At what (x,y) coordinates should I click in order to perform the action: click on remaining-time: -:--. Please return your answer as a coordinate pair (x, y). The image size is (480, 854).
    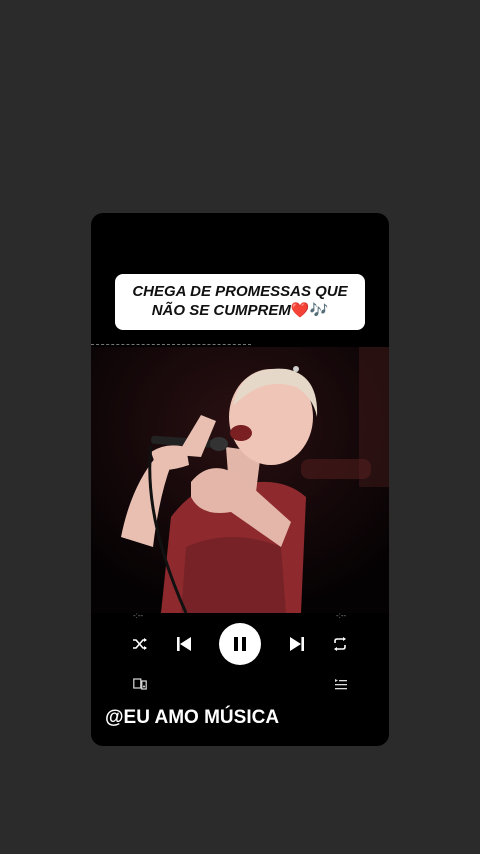
    Looking at the image, I should click on (341, 615).